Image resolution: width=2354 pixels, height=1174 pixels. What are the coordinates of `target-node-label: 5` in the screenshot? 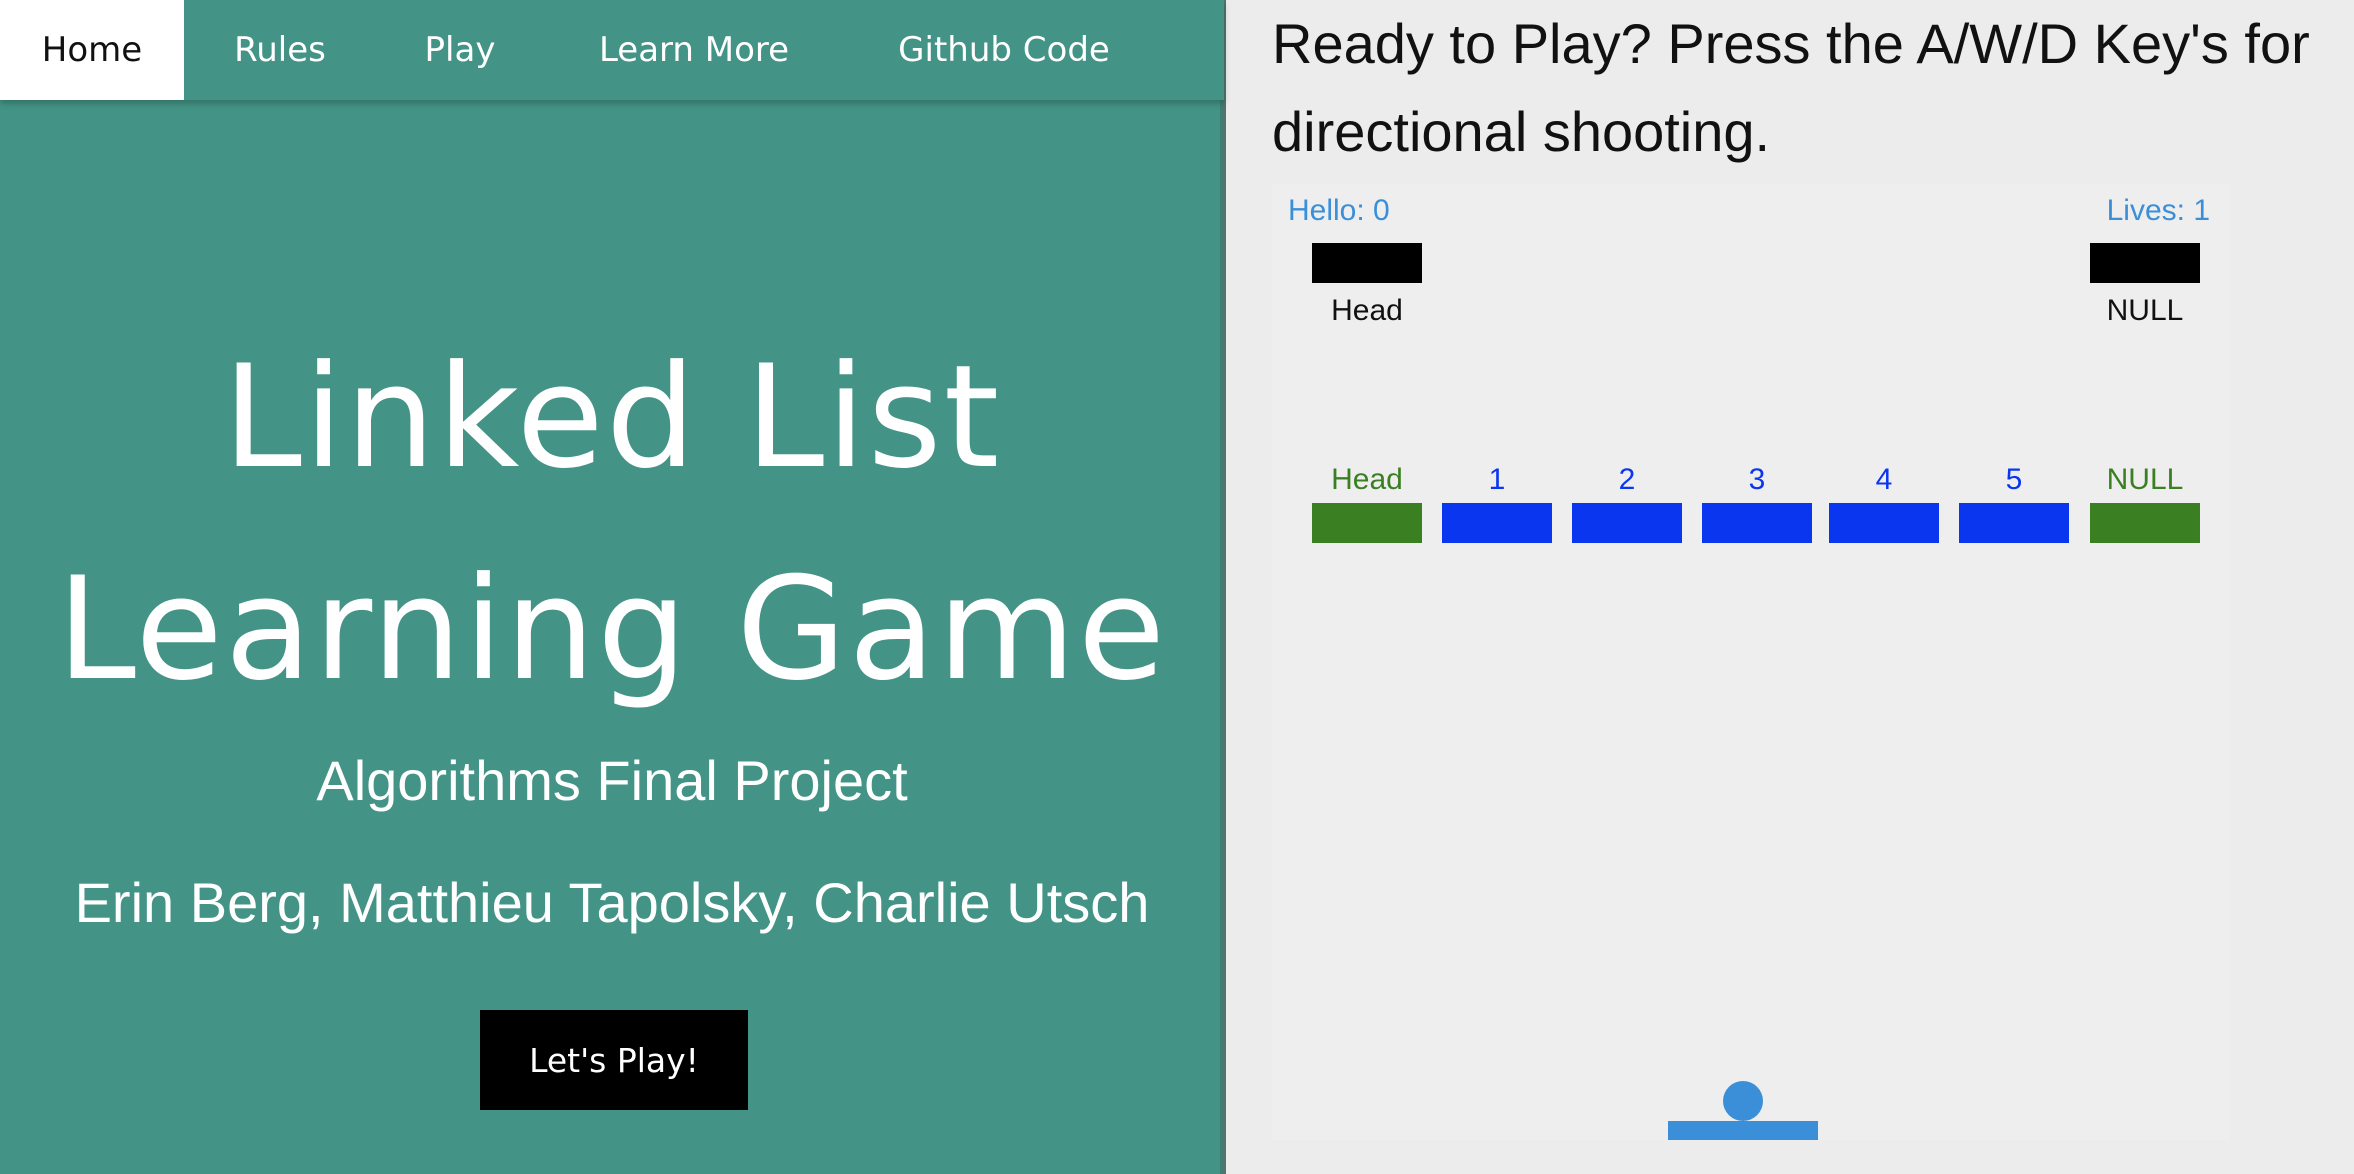 It's located at (2014, 479).